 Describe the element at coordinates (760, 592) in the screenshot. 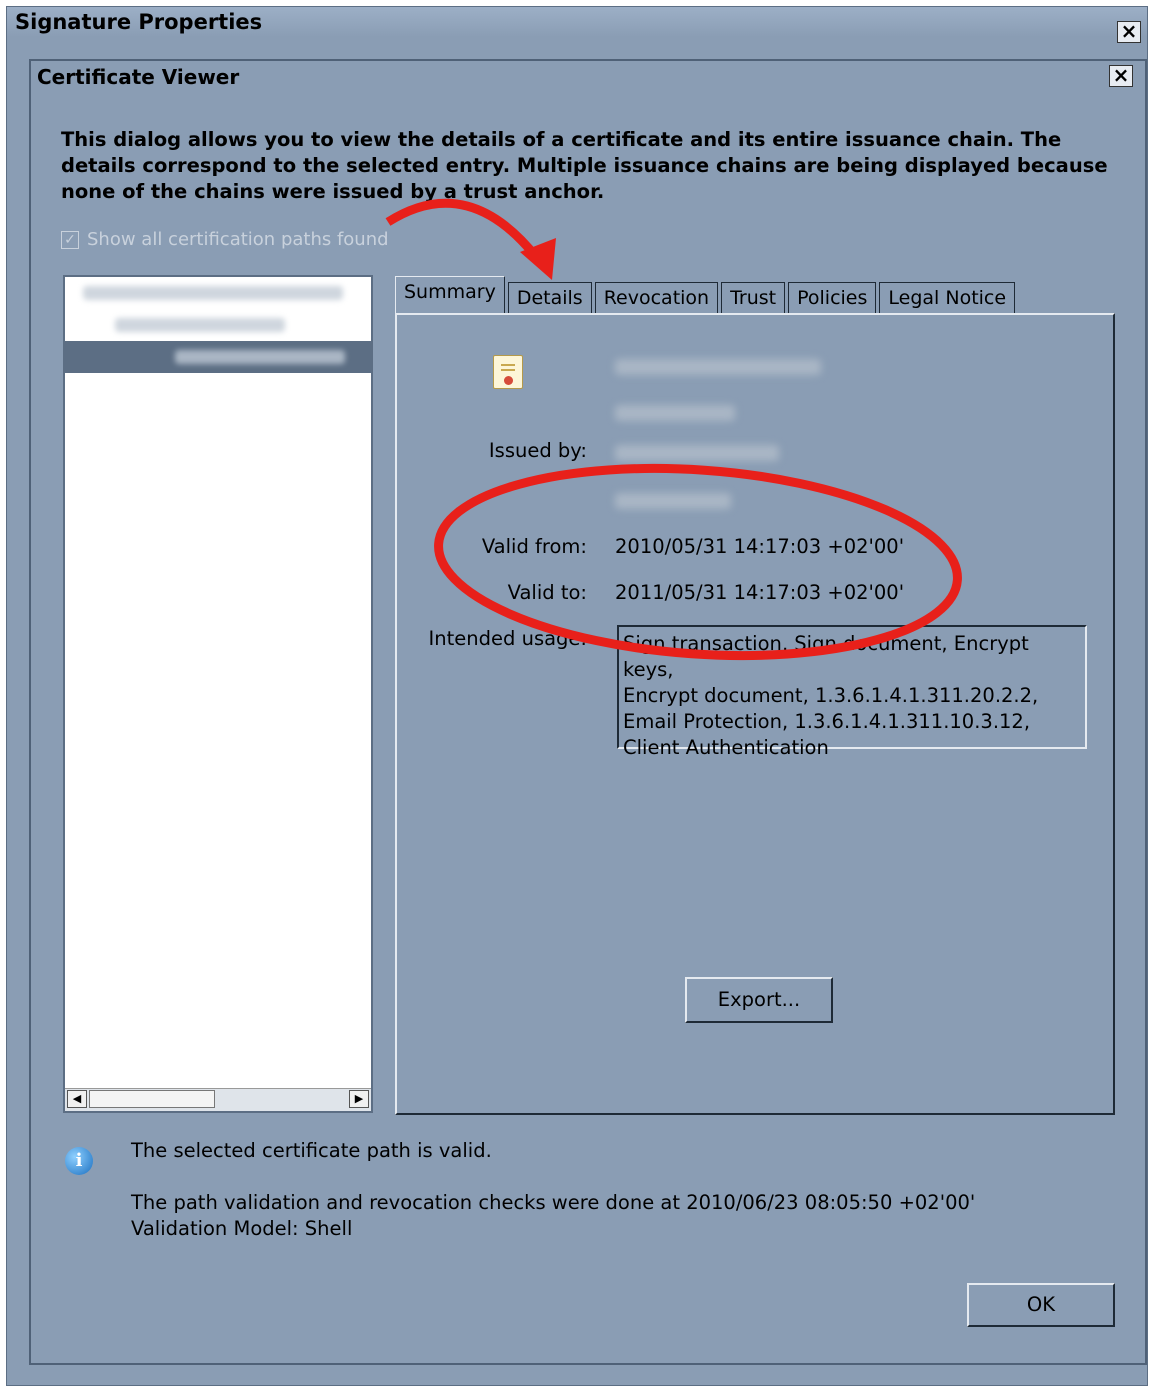

I see `valid-to-value: 2011/05/31 14:17:03 +02'00'` at that location.